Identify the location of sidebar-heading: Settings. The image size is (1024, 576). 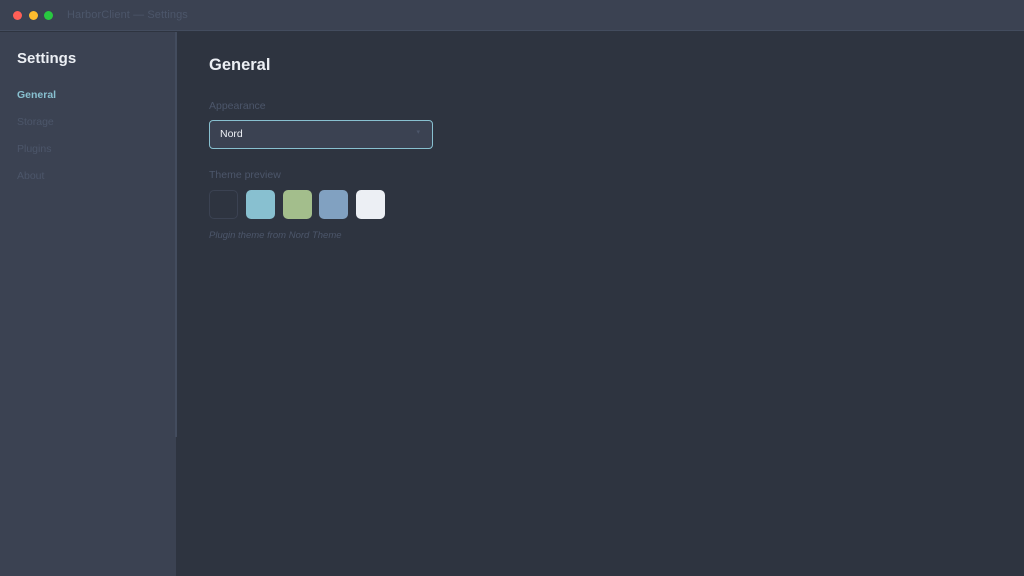
(47, 58).